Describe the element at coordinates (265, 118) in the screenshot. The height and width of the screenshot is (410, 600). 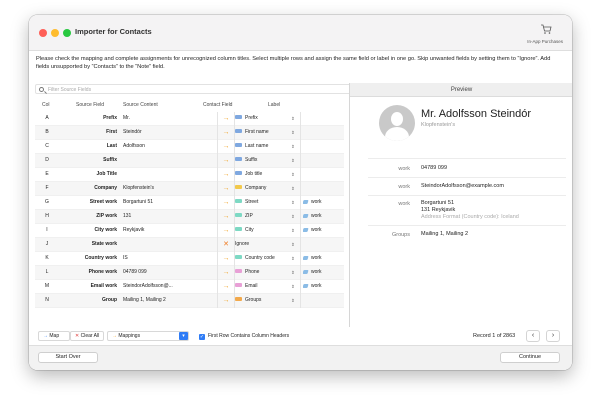
I see `contact-field-select: Prefix` at that location.